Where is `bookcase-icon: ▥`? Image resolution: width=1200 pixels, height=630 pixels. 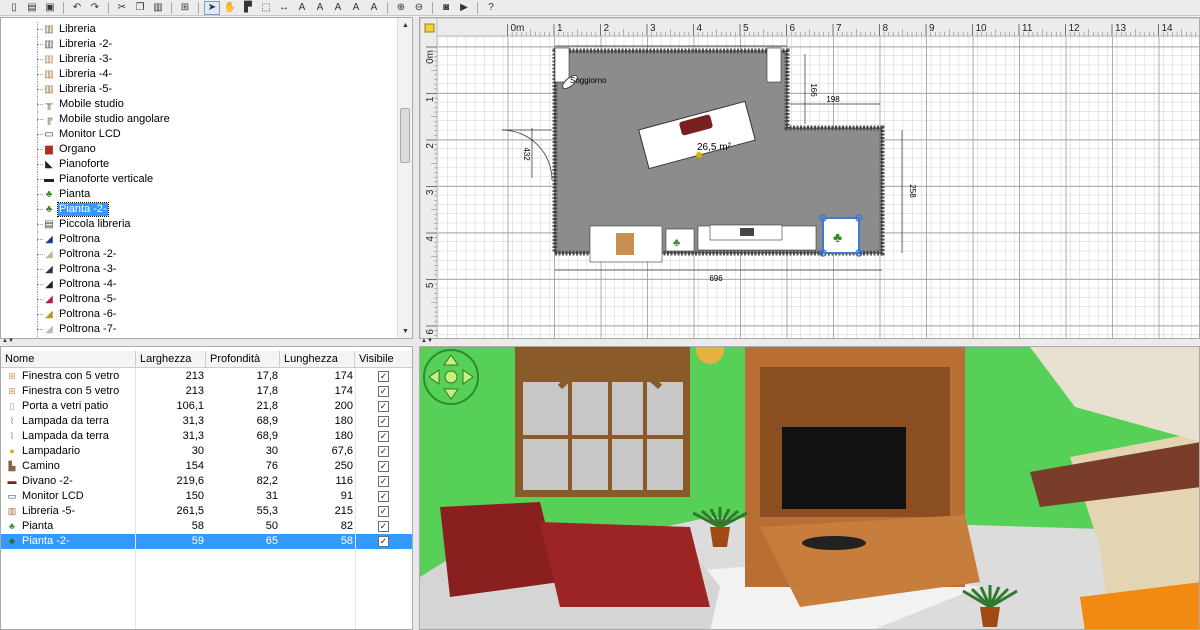 bookcase-icon: ▥ is located at coordinates (49, 74).